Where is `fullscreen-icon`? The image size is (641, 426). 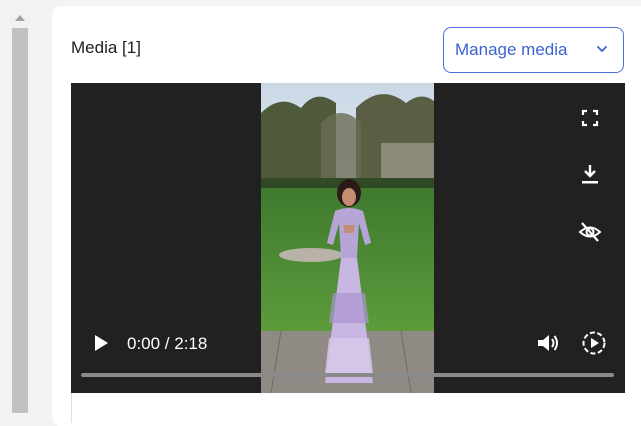 fullscreen-icon is located at coordinates (590, 118).